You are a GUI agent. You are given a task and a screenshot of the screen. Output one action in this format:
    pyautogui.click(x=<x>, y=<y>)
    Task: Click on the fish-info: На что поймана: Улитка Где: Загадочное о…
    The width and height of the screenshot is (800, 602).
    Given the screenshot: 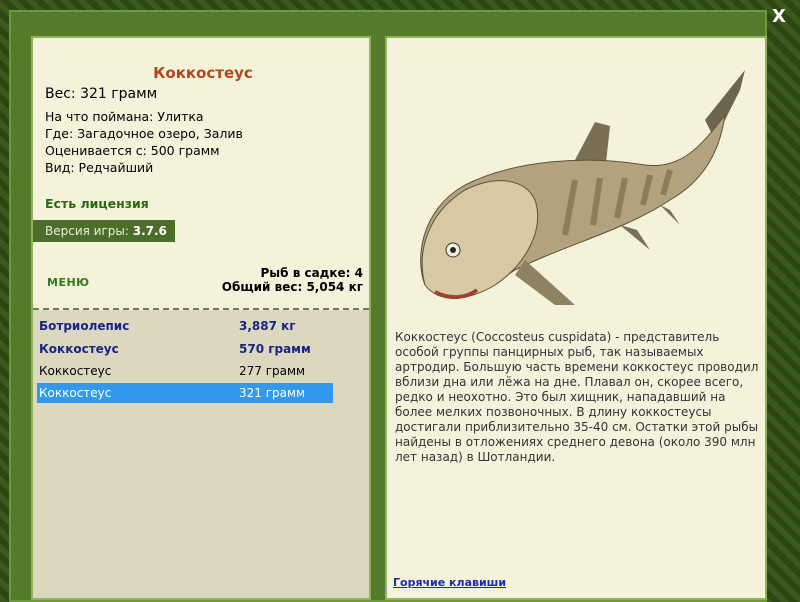 What is the action you would take?
    pyautogui.click(x=144, y=142)
    